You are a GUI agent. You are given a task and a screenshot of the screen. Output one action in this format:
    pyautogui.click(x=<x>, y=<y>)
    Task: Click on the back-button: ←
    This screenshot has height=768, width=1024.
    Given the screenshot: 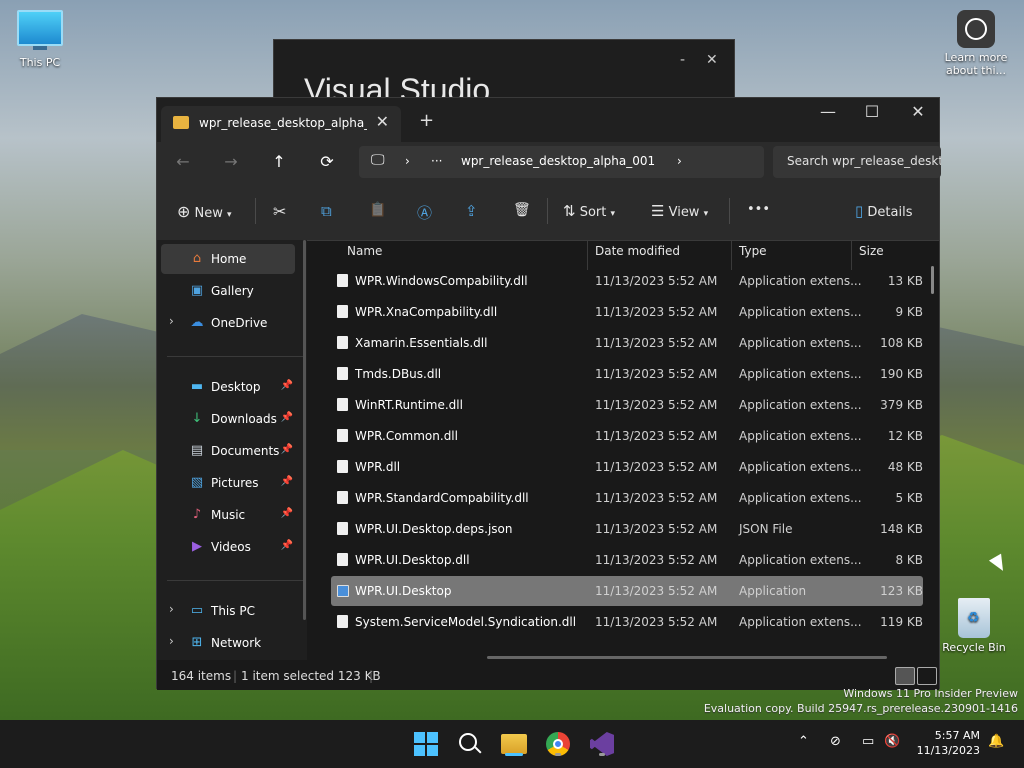 What is the action you would take?
    pyautogui.click(x=183, y=161)
    